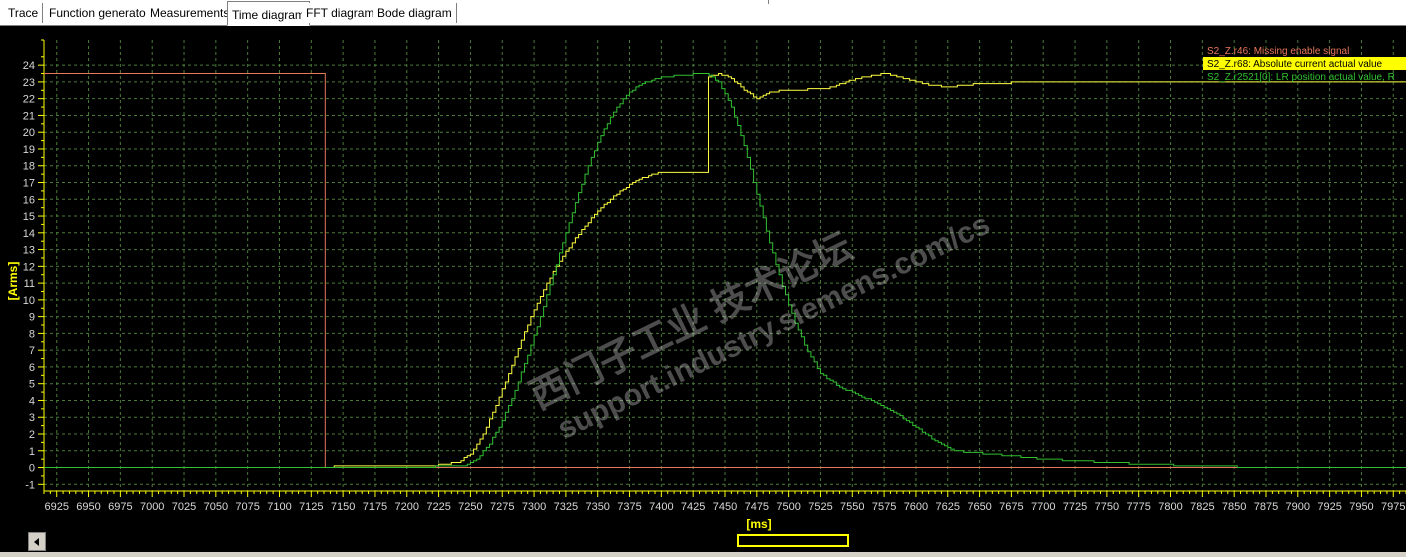  What do you see at coordinates (32, 469) in the screenshot?
I see `y-tick-label-1: 0` at bounding box center [32, 469].